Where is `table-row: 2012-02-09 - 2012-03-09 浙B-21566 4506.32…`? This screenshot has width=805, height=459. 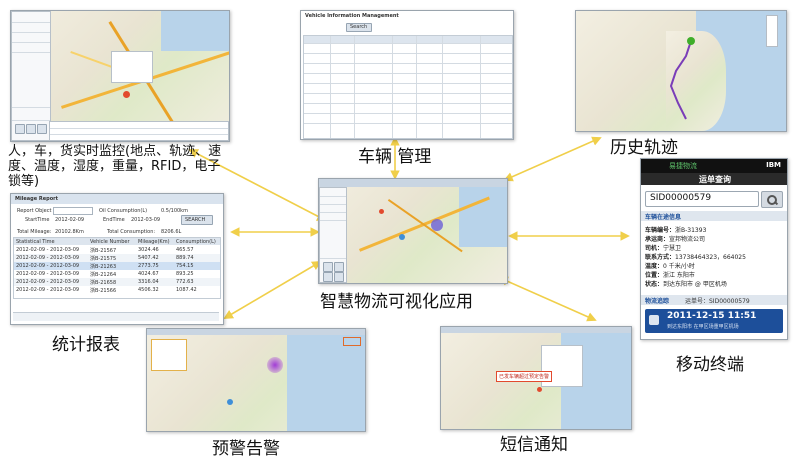 table-row: 2012-02-09 - 2012-03-09 浙B-21566 4506.32… is located at coordinates (117, 290).